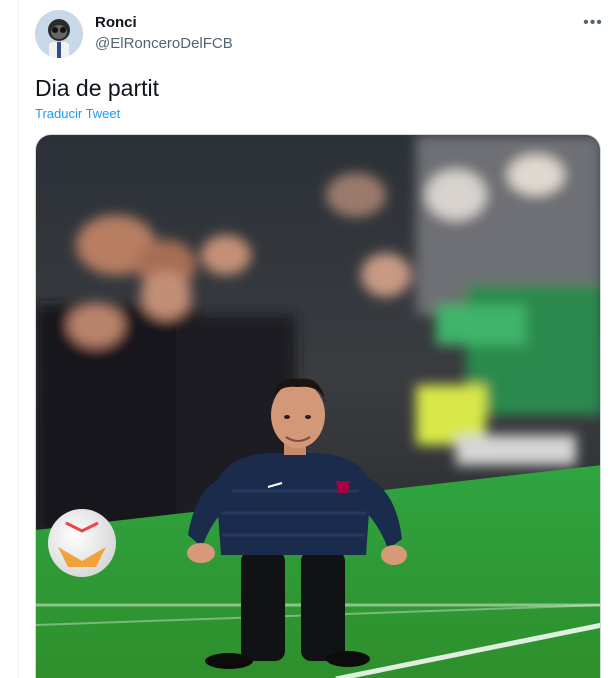 This screenshot has height=678, width=611. I want to click on more-options-button: •••, so click(593, 23).